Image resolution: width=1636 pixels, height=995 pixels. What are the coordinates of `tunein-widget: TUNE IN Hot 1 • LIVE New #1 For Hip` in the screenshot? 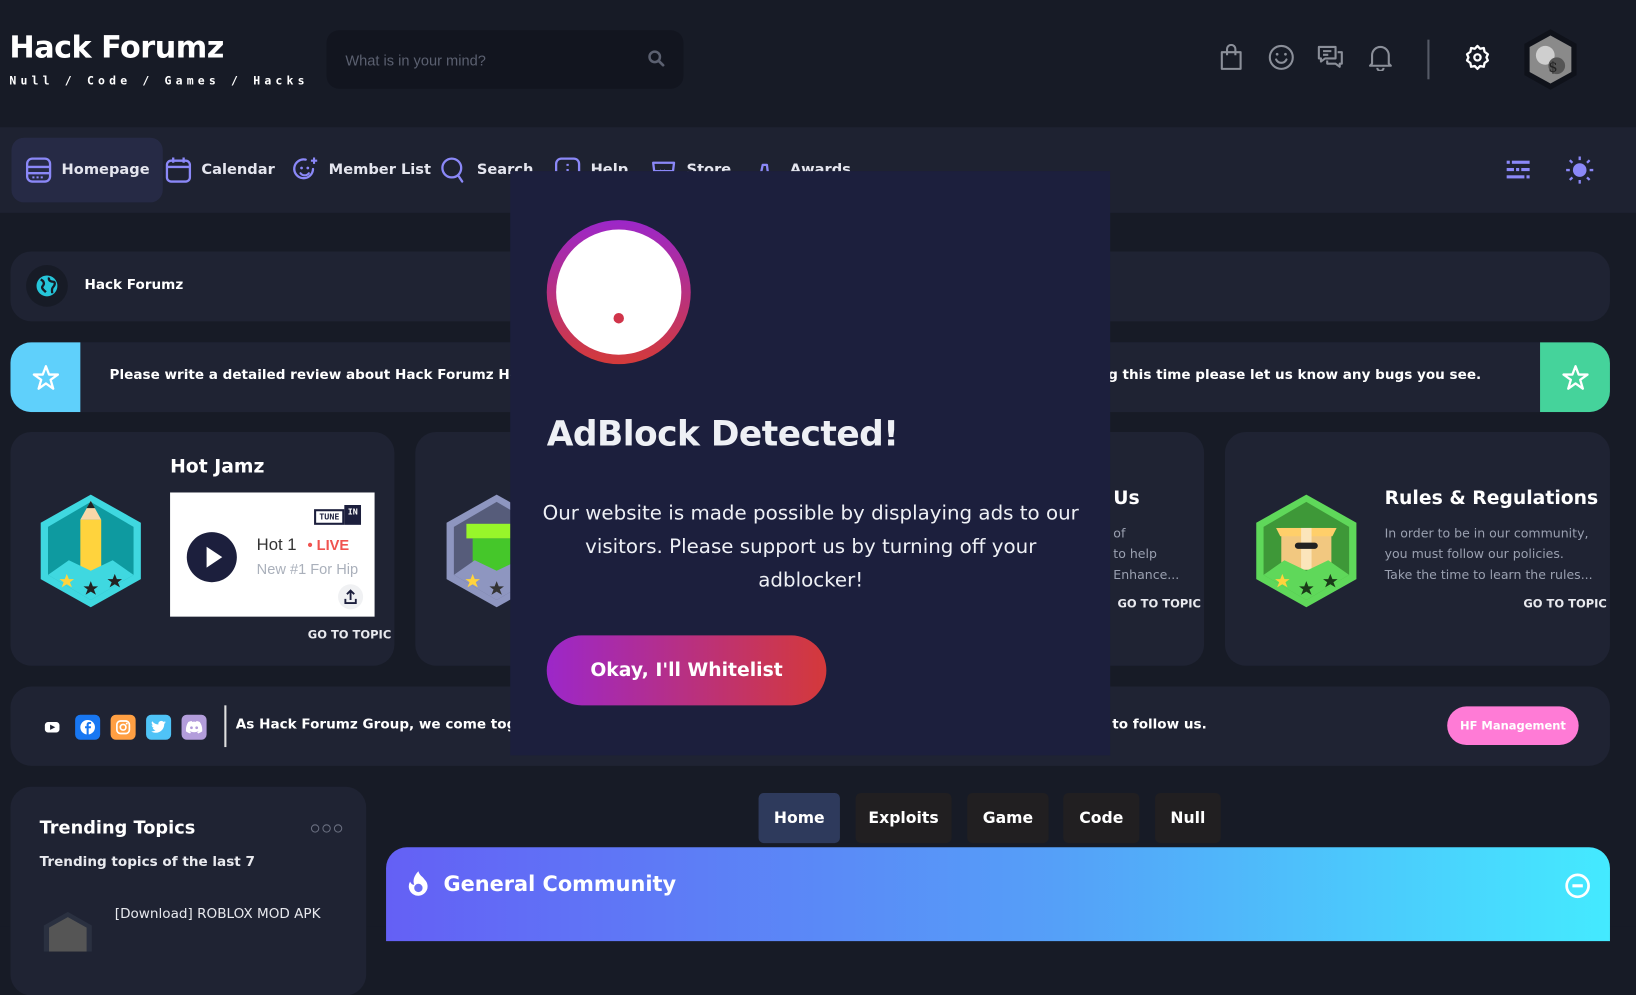 It's located at (272, 554).